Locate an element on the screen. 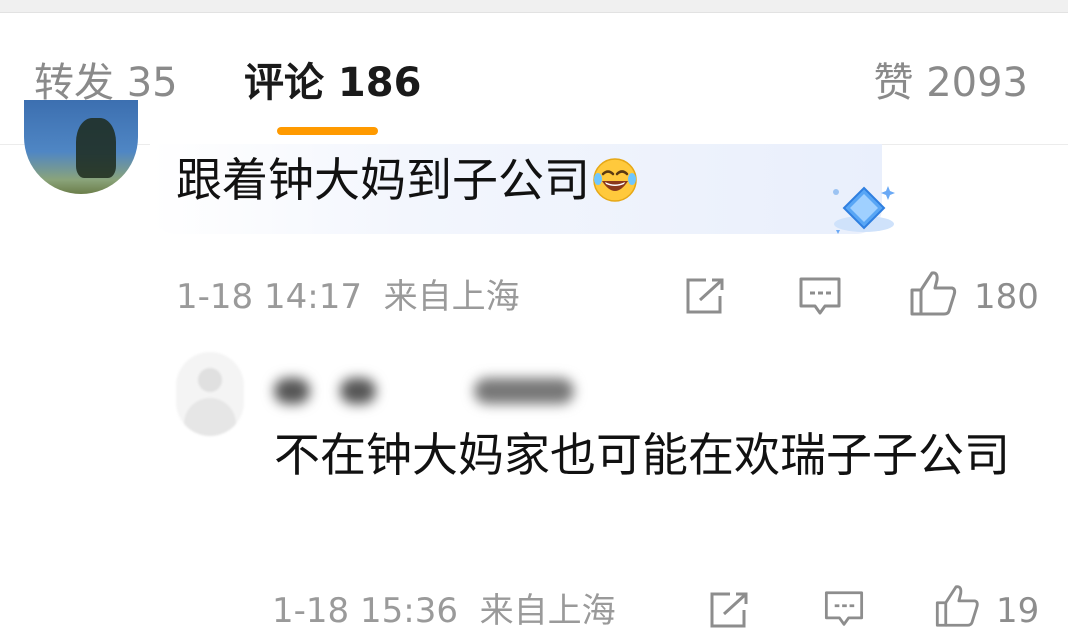 The height and width of the screenshot is (631, 1068). comment-time: 1-18 15:36 is located at coordinates (365, 611).